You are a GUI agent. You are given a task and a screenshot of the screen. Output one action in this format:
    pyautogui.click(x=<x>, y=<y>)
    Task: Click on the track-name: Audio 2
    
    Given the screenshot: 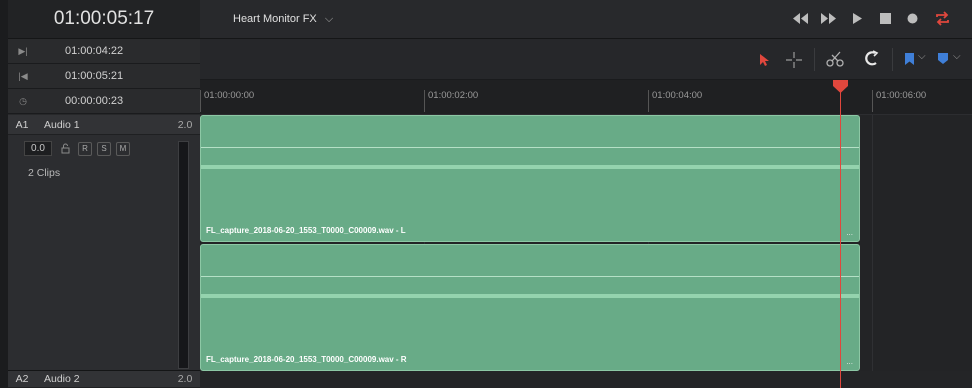 What is the action you would take?
    pyautogui.click(x=103, y=379)
    